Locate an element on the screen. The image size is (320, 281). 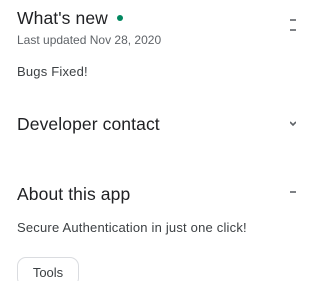
category-chip-tools: Tools is located at coordinates (48, 269).